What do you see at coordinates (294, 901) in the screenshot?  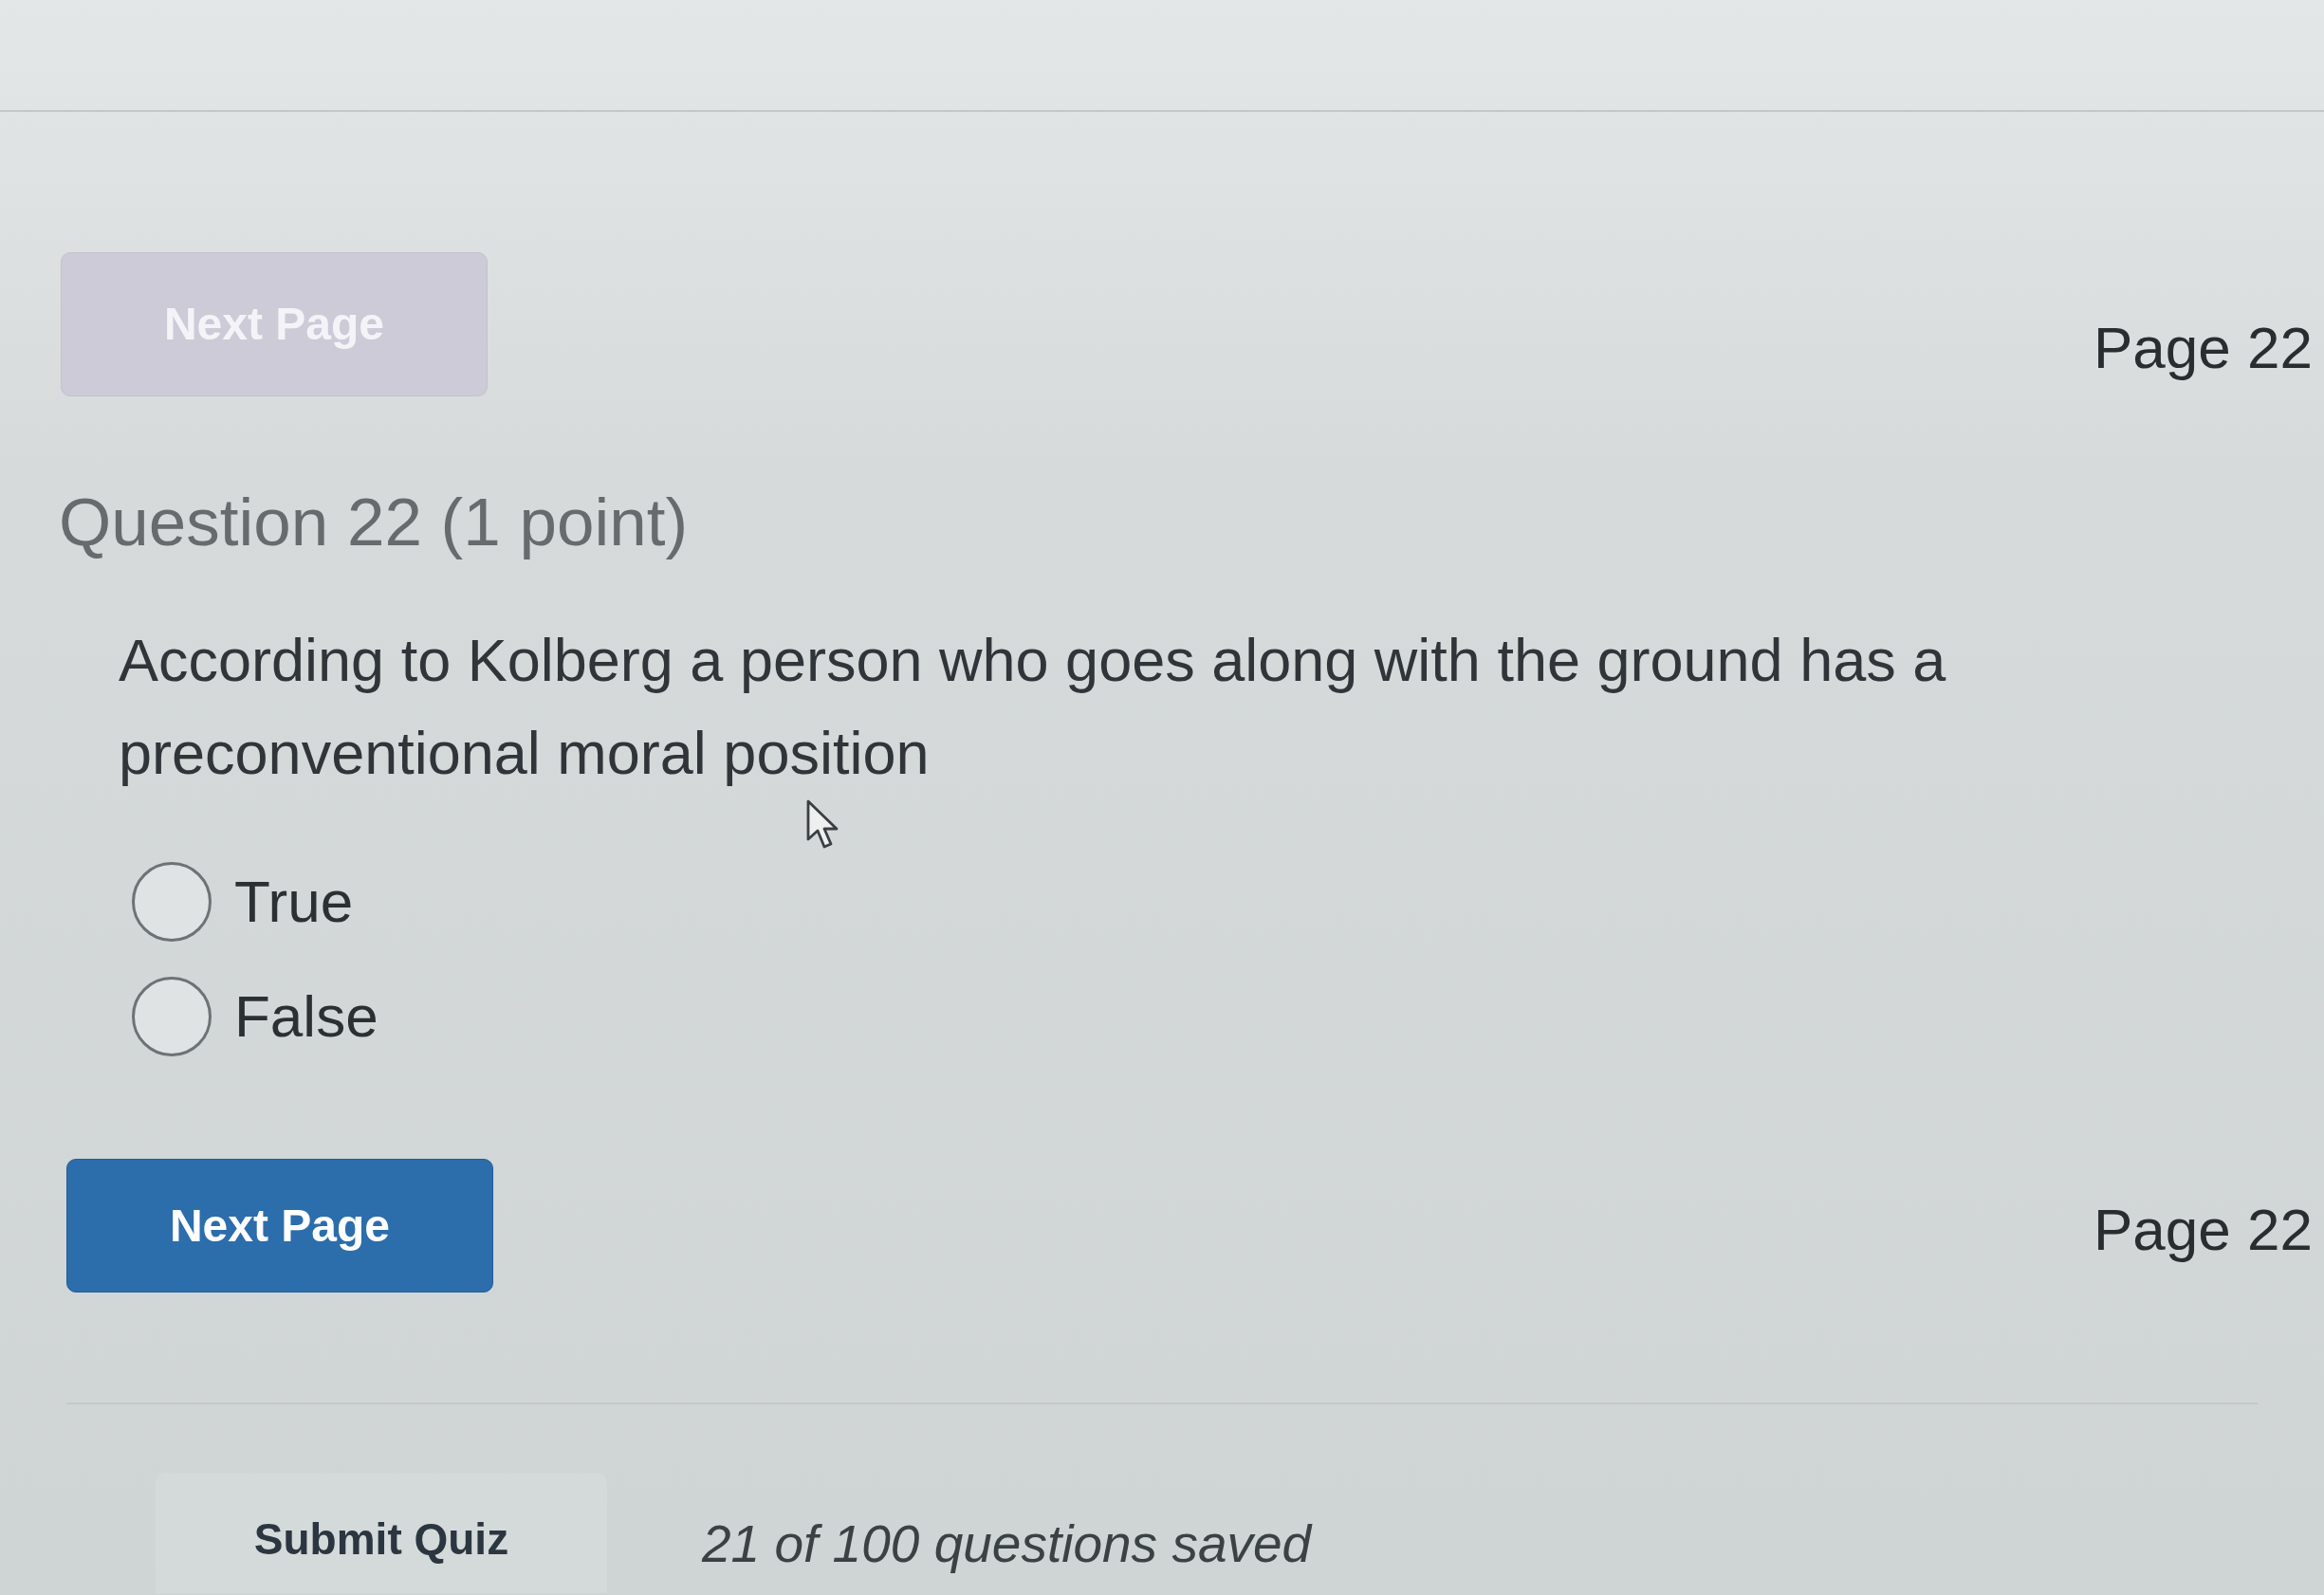 I see `option-label: True` at bounding box center [294, 901].